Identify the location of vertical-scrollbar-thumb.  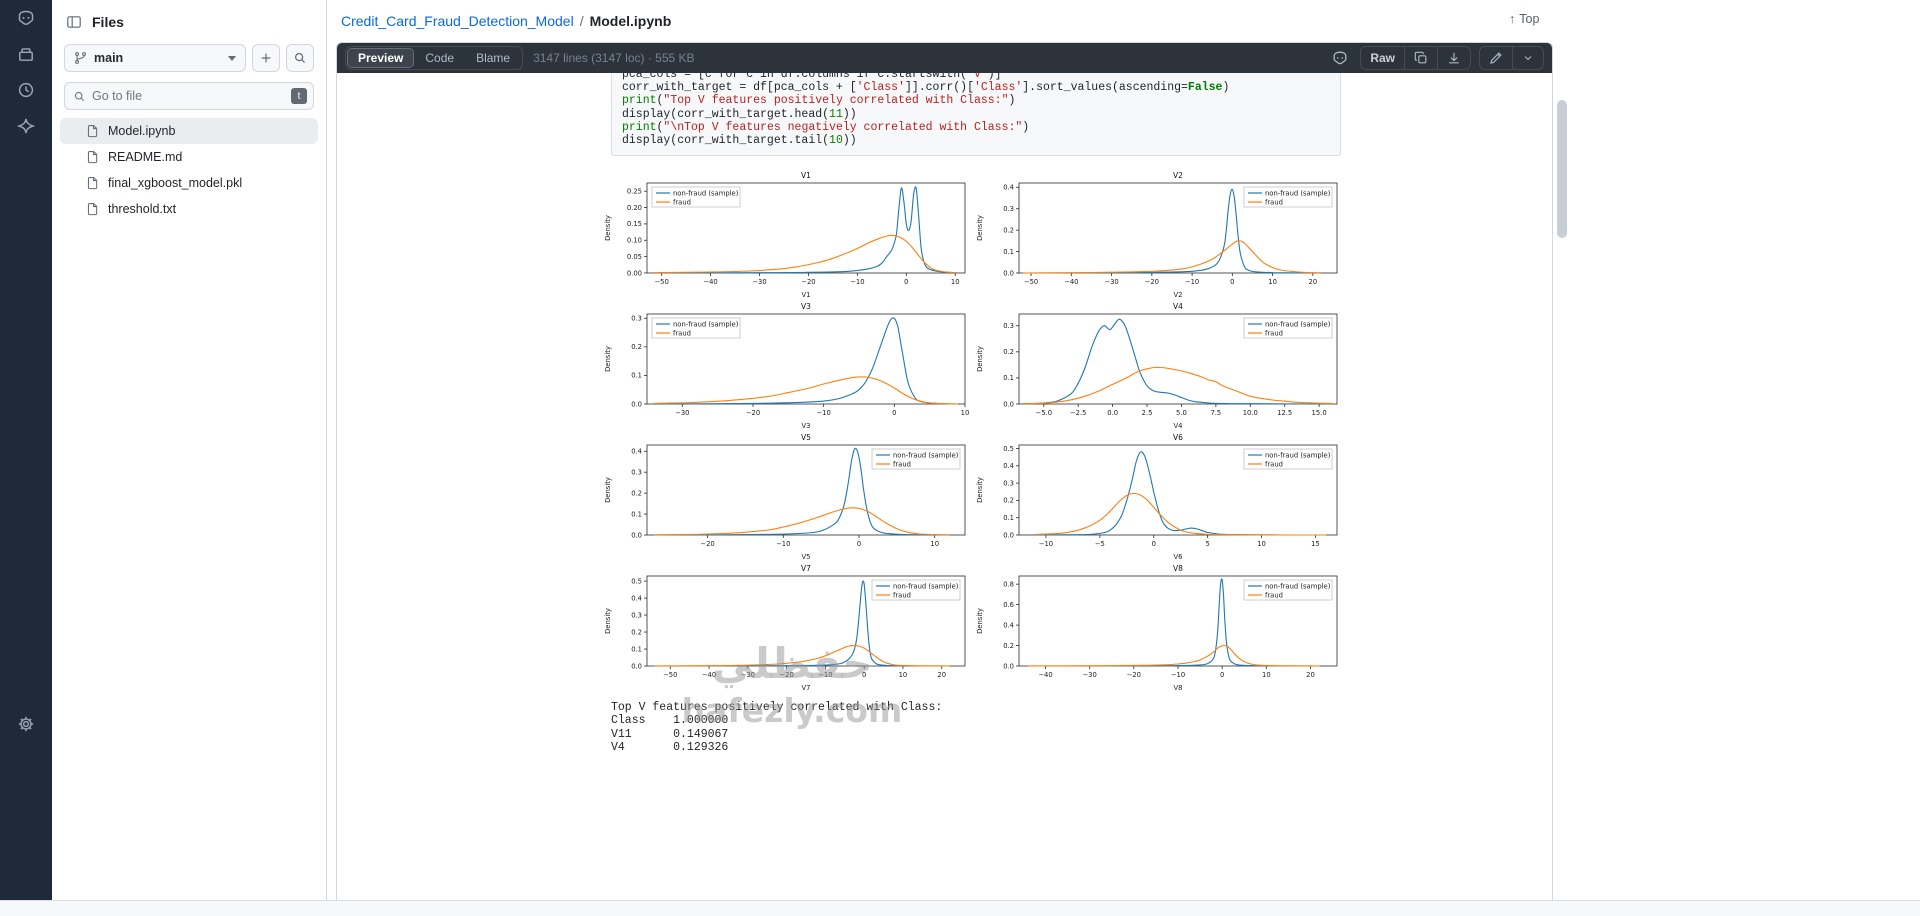
(1562, 169).